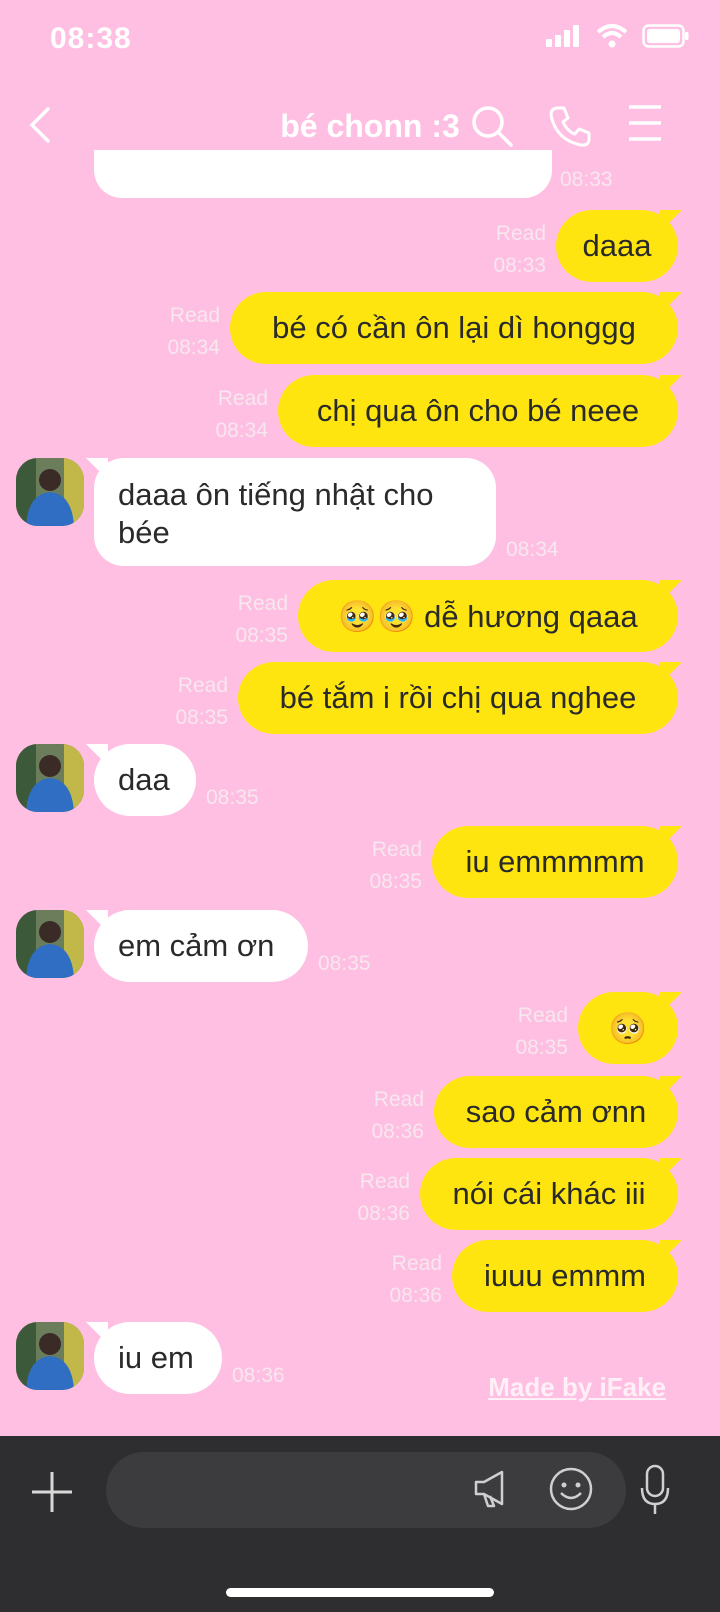 This screenshot has width=720, height=1612. I want to click on sent-message-bubble: chị qua ôn cho bé neee, so click(478, 411).